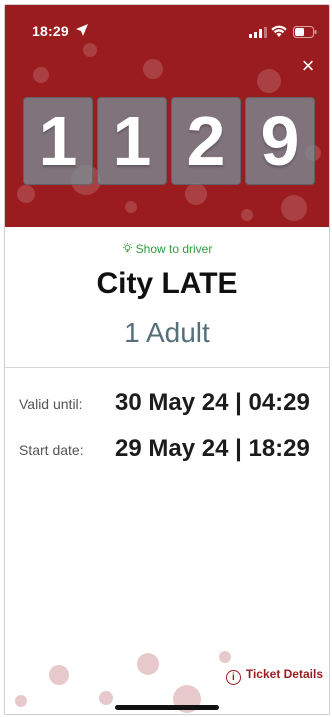 This screenshot has height=717, width=332. I want to click on ticket-footer: i Ticket Details, so click(167, 680).